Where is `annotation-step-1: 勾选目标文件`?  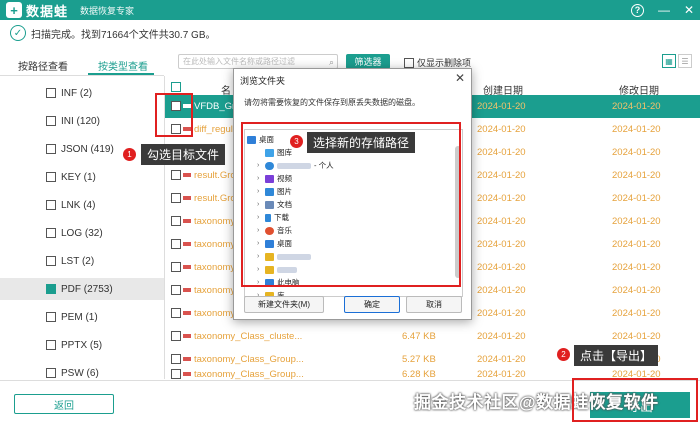 annotation-step-1: 勾选目标文件 is located at coordinates (183, 154).